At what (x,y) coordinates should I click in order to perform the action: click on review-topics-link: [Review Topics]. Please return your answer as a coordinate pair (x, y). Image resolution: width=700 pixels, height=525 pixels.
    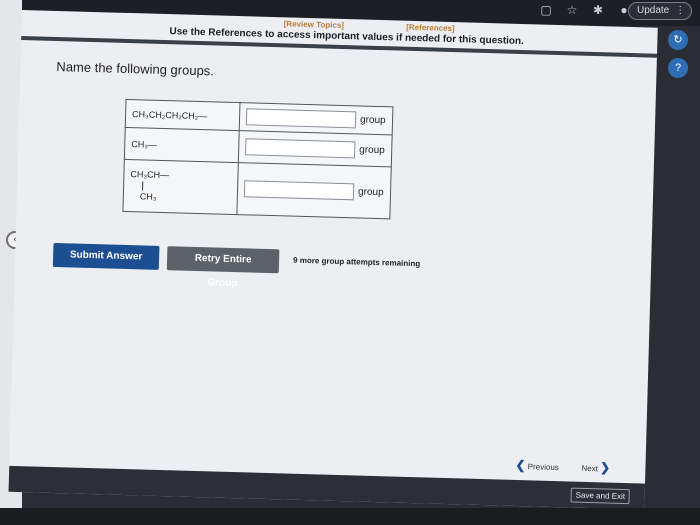
    Looking at the image, I should click on (314, 24).